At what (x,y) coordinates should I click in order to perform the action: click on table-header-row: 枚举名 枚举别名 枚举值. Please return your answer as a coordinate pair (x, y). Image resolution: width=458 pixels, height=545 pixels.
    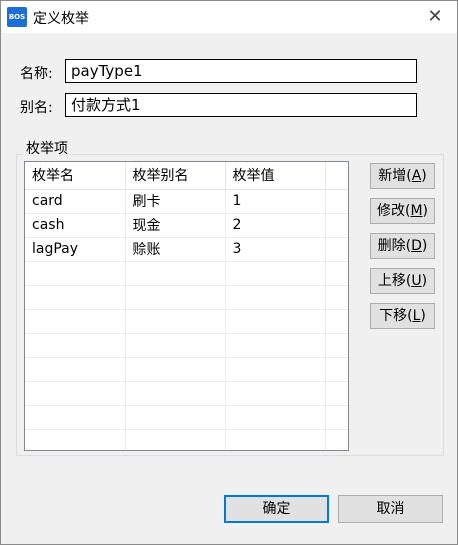
    Looking at the image, I should click on (186, 176).